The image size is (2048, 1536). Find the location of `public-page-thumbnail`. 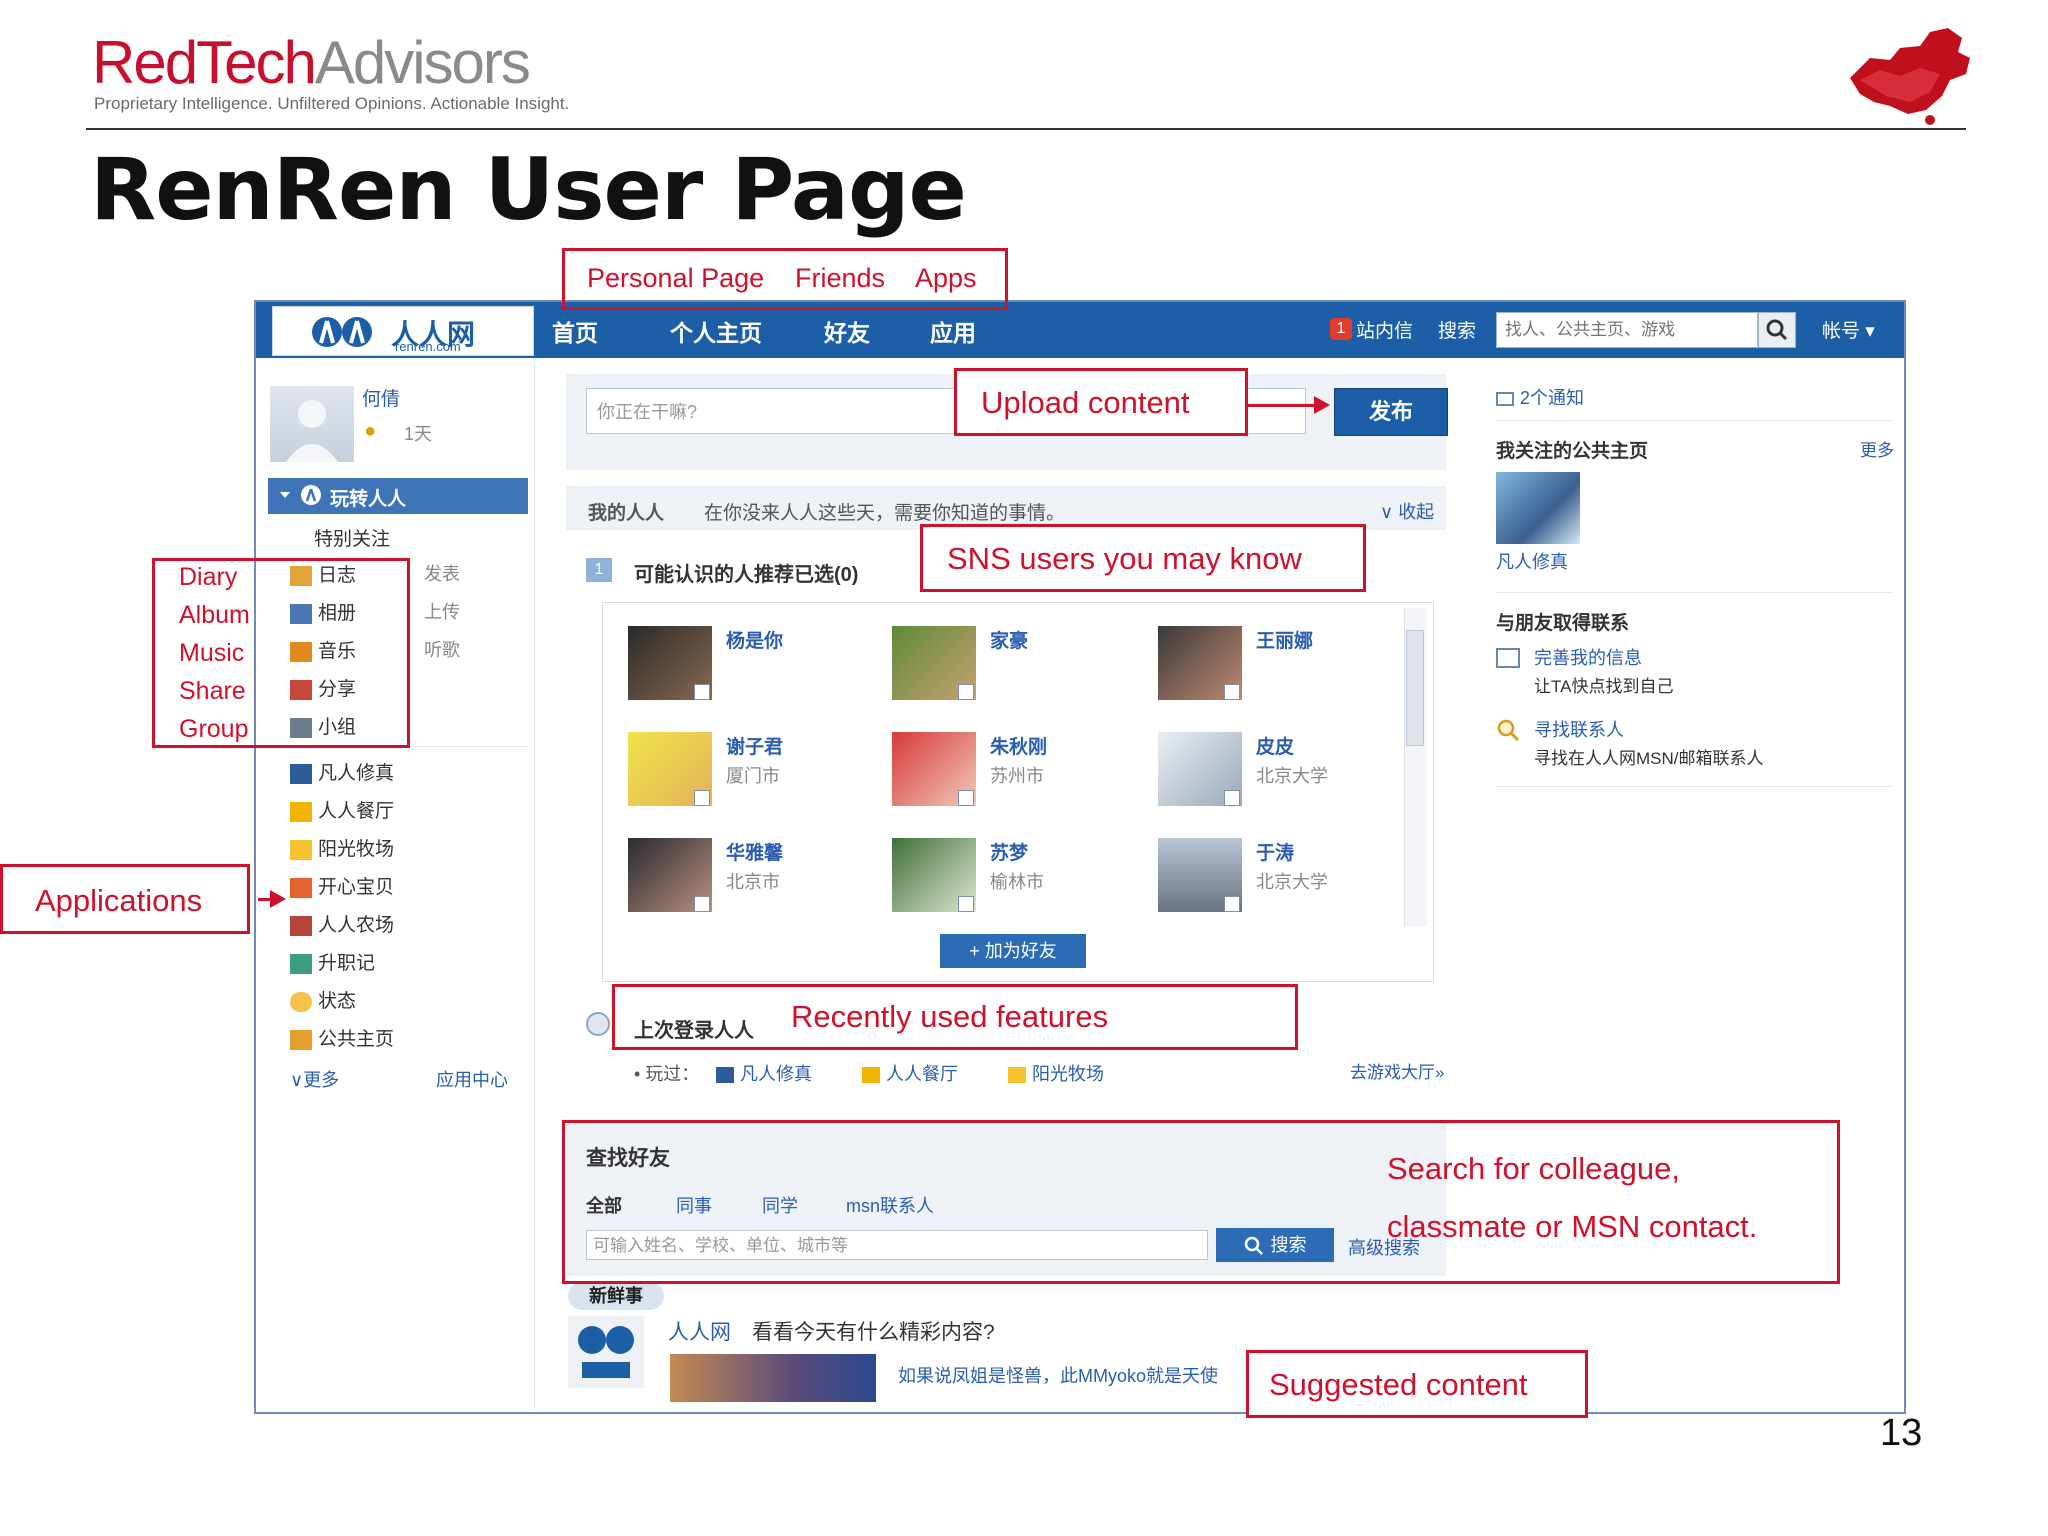

public-page-thumbnail is located at coordinates (1538, 508).